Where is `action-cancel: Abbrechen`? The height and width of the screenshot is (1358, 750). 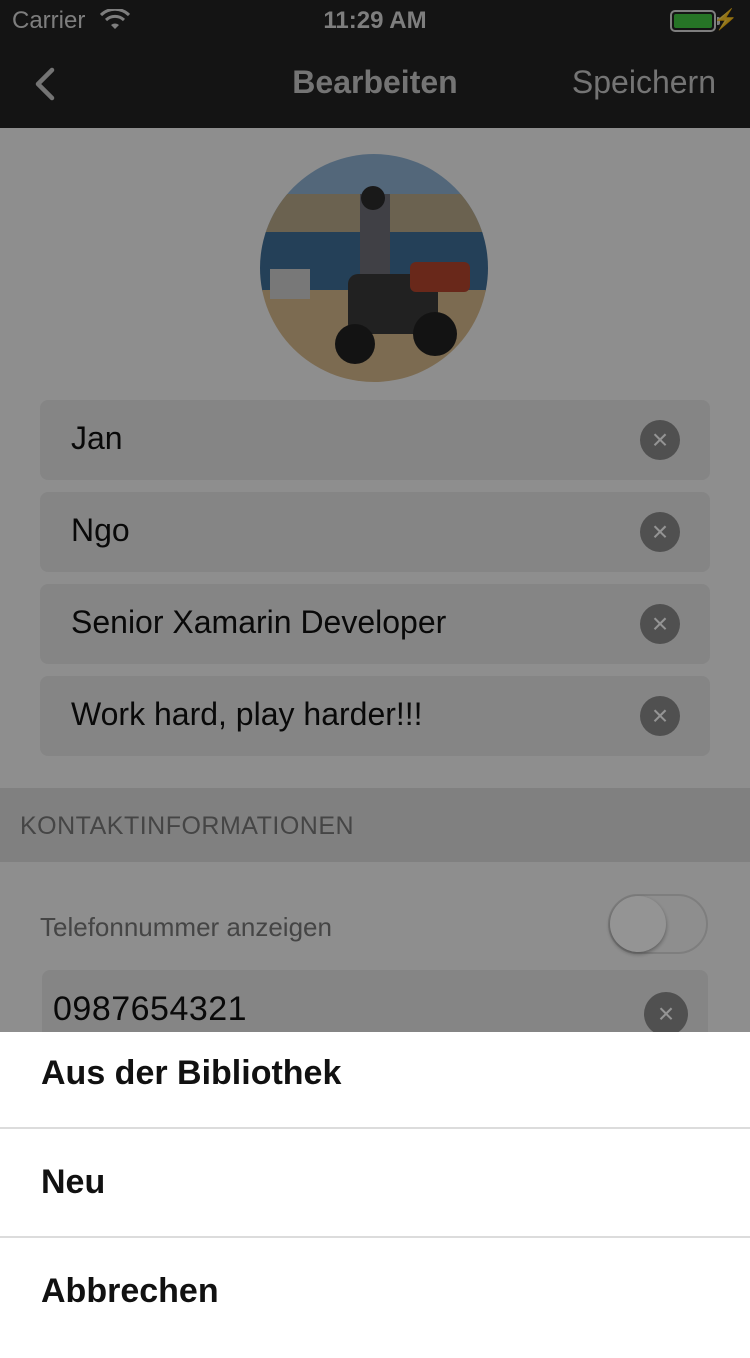 action-cancel: Abbrechen is located at coordinates (375, 1304).